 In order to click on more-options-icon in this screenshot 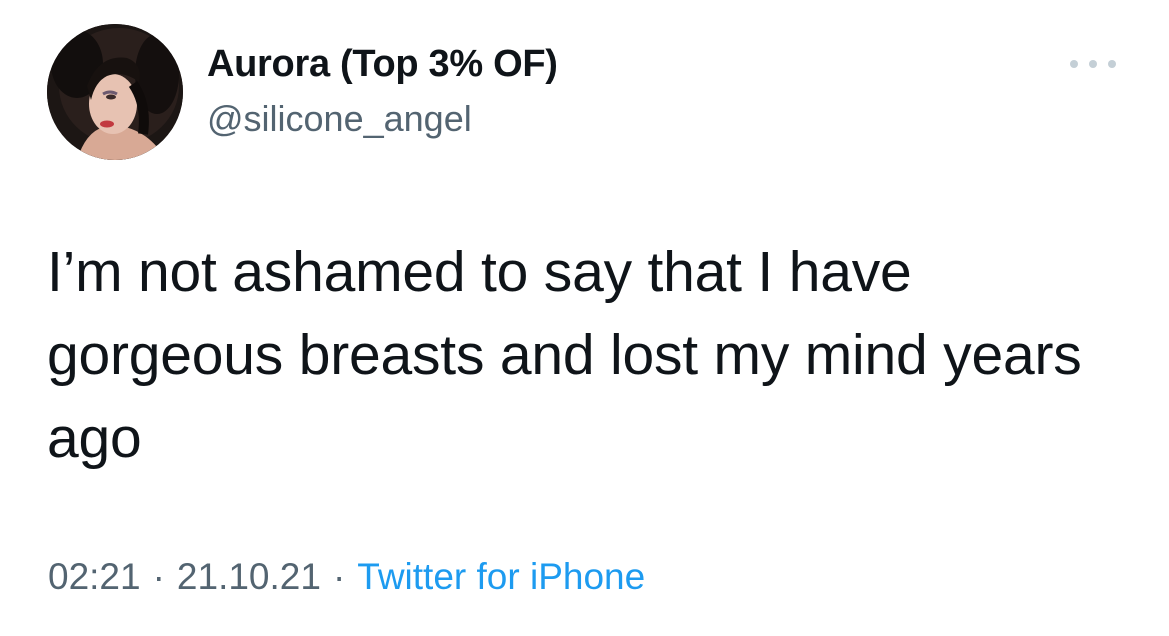, I will do `click(1093, 64)`.